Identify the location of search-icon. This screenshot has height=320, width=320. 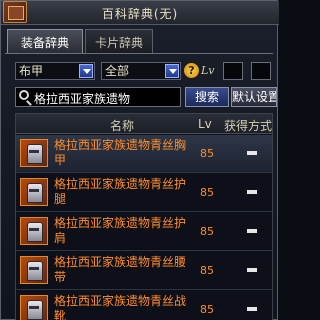
(24, 95).